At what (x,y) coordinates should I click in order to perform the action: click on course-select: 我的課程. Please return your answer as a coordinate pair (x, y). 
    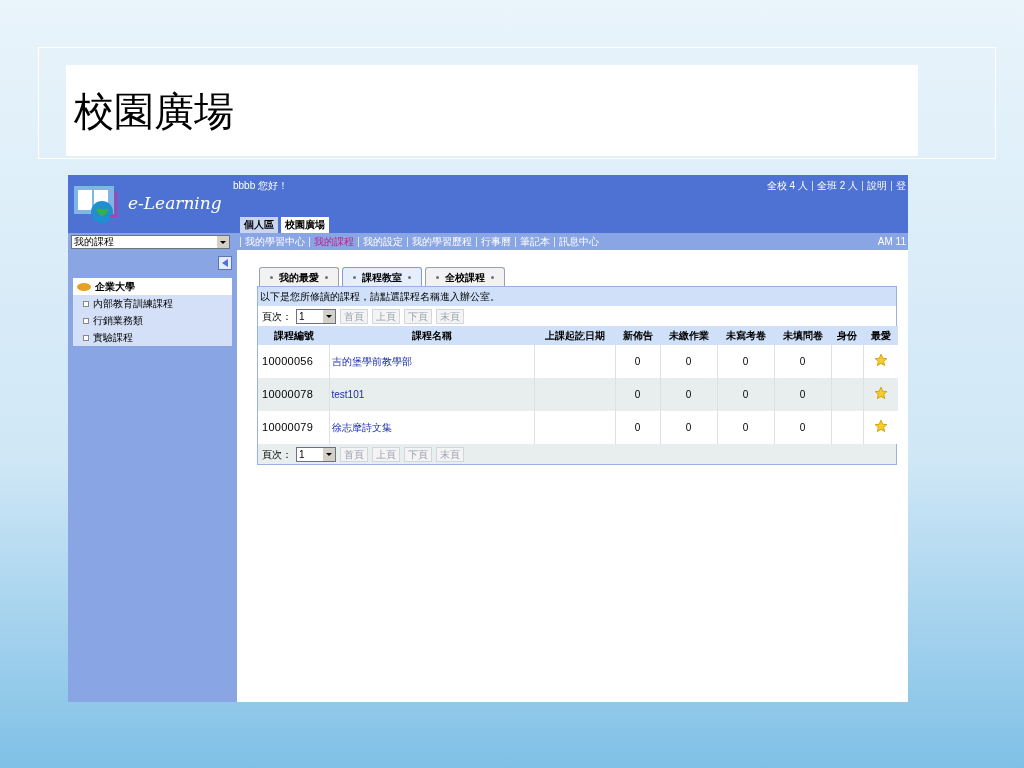
    Looking at the image, I should click on (150, 241).